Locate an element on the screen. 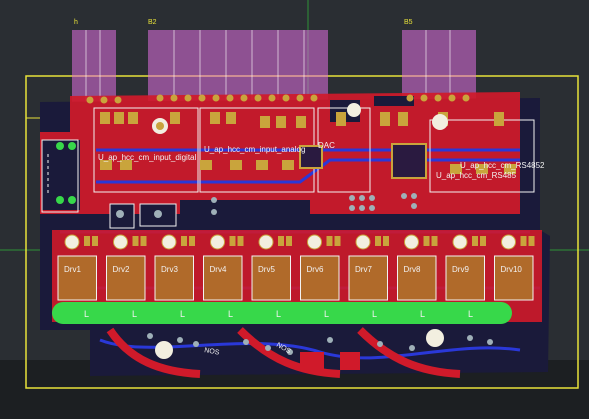  module-label-rs485-a: U_ap_hcc_cm_RS4852 is located at coordinates (502, 165).